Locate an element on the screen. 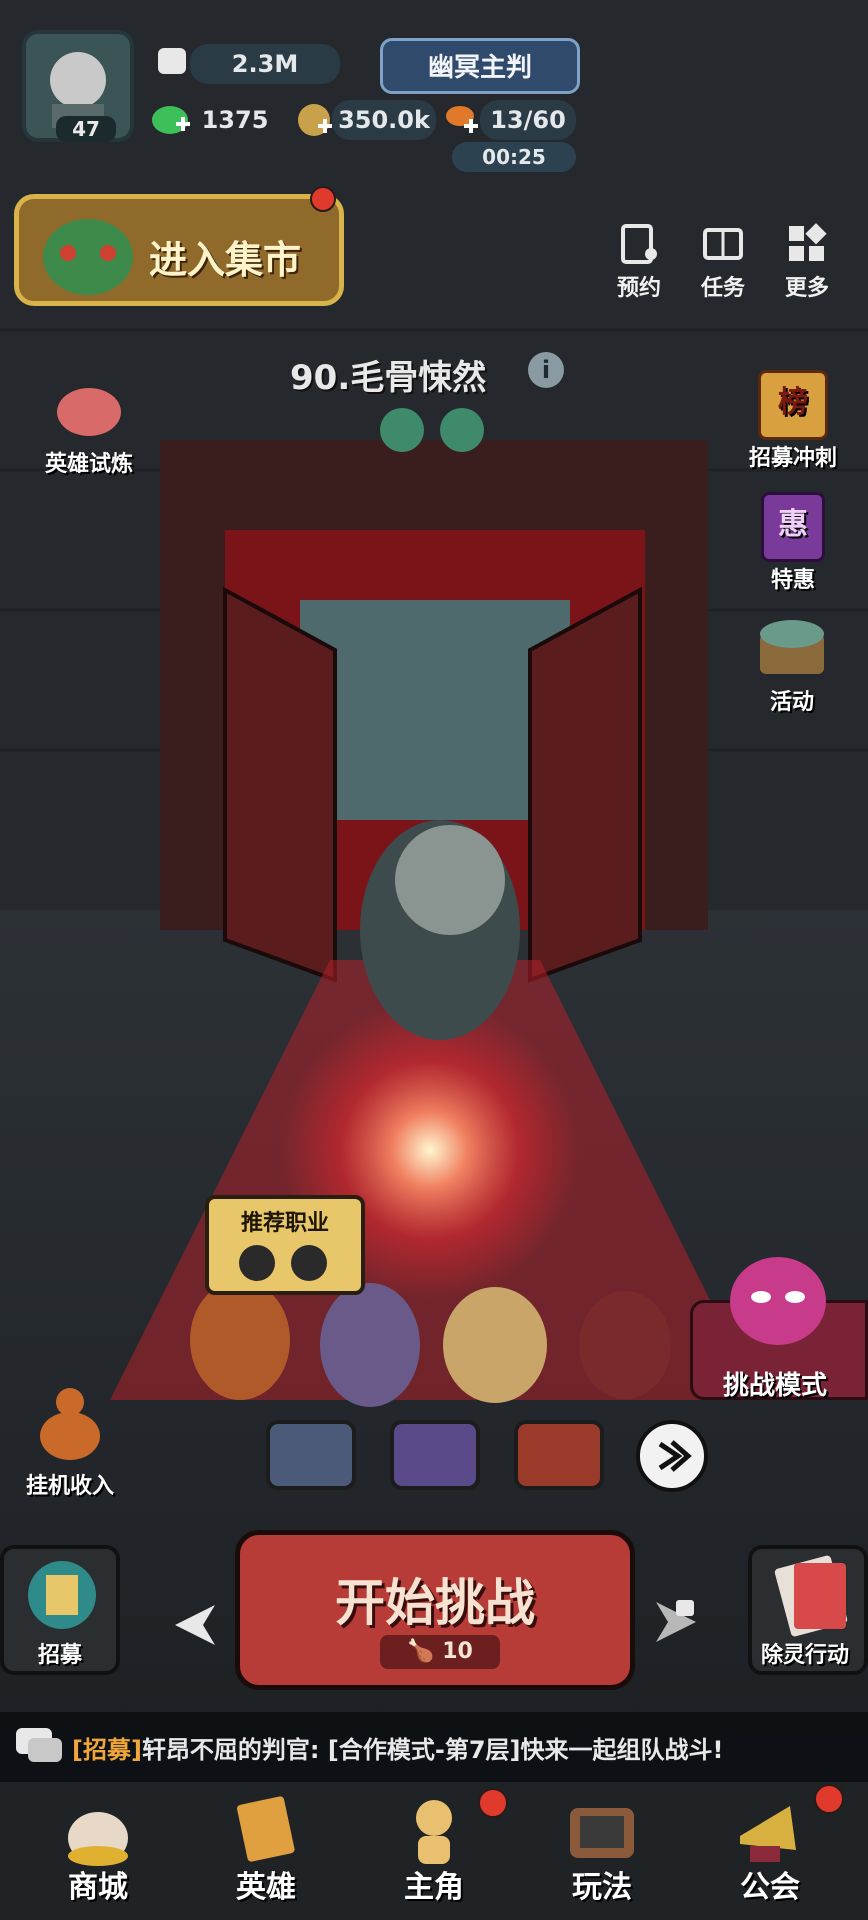  chest-purple-icon is located at coordinates (435, 1455).